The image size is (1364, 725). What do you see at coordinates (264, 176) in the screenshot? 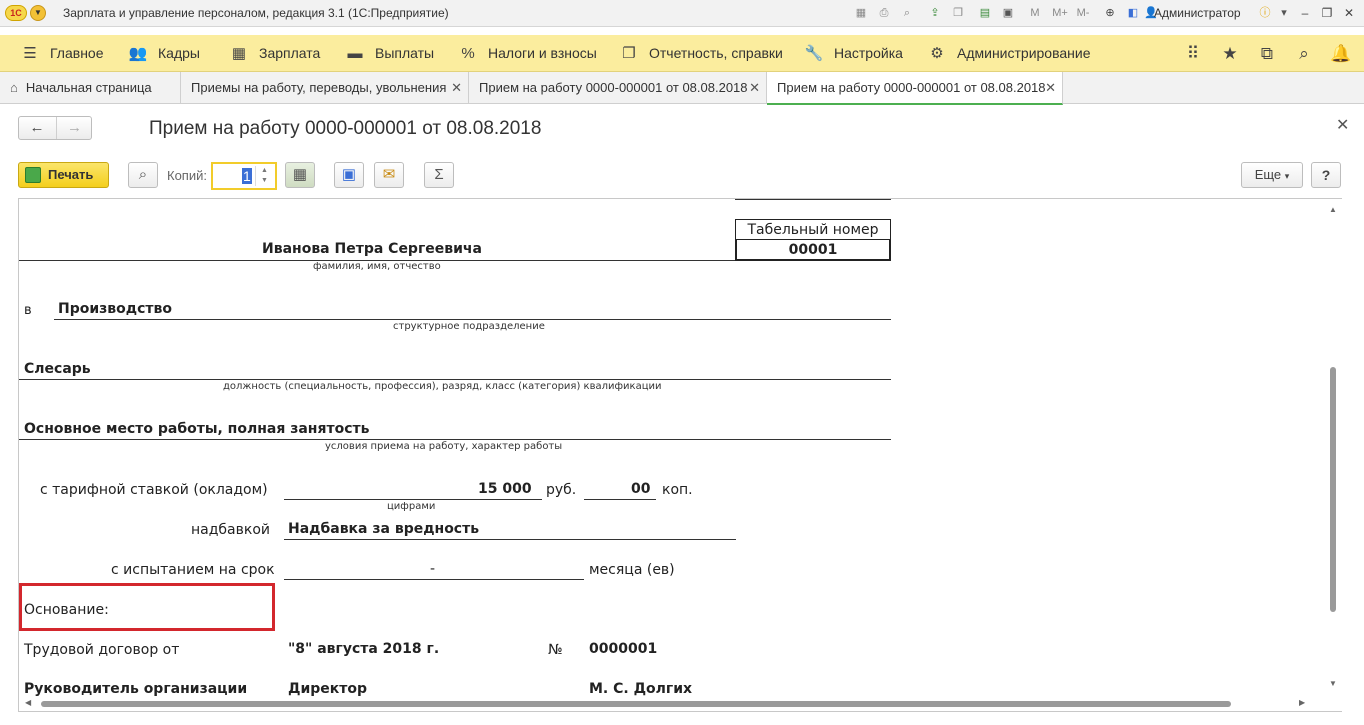
I see `copies-stepper: ▲ ▼` at bounding box center [264, 176].